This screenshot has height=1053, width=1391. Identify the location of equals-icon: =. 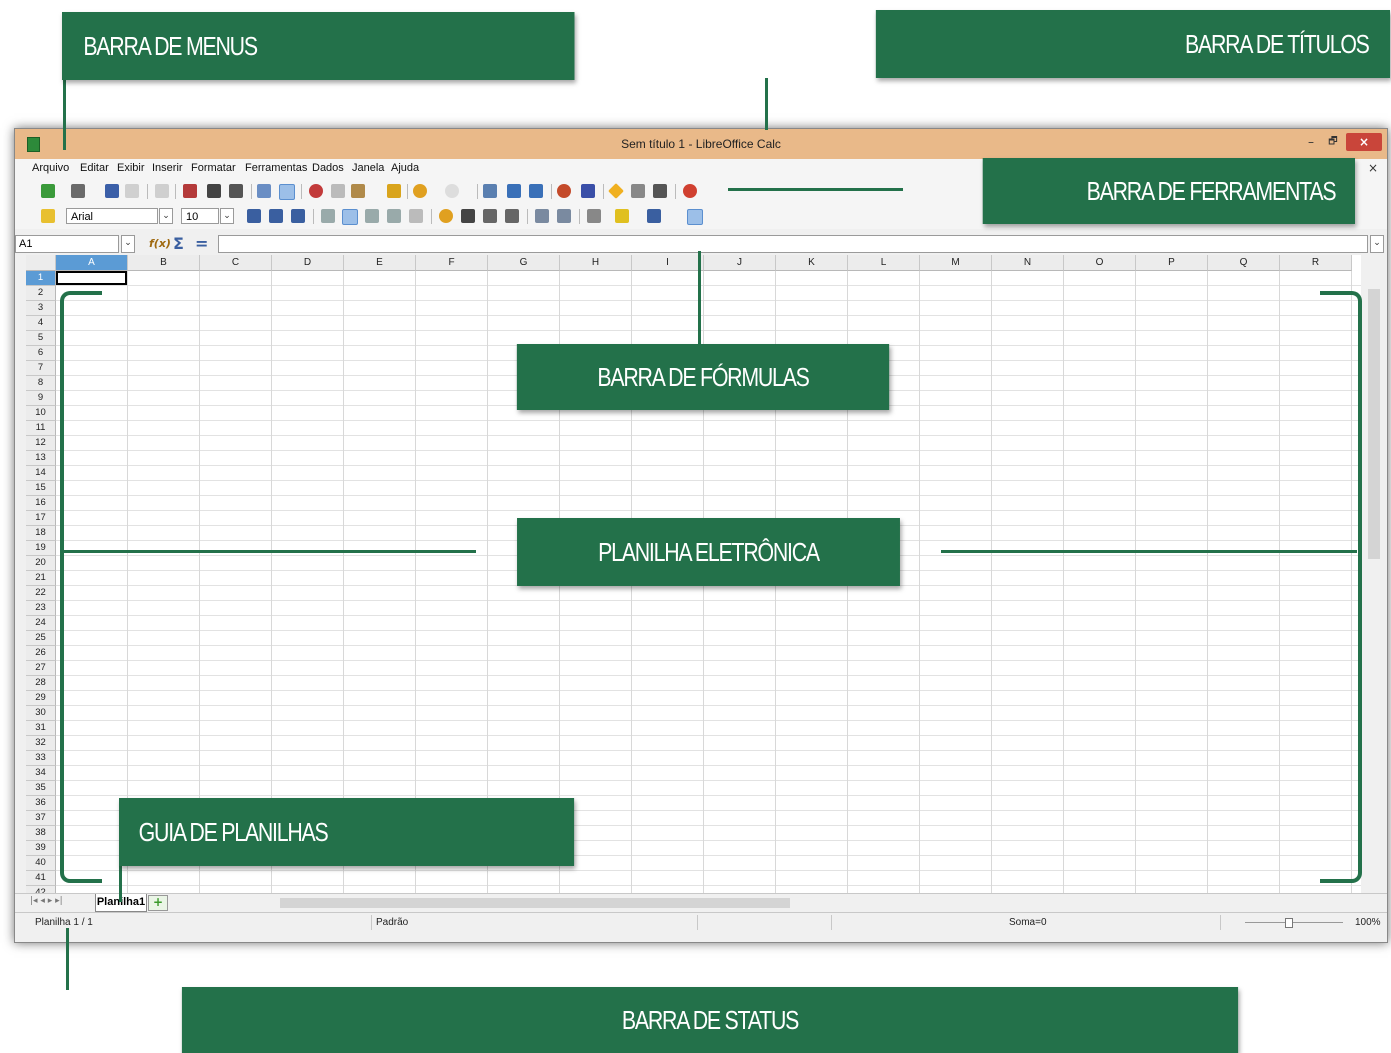
(201, 243).